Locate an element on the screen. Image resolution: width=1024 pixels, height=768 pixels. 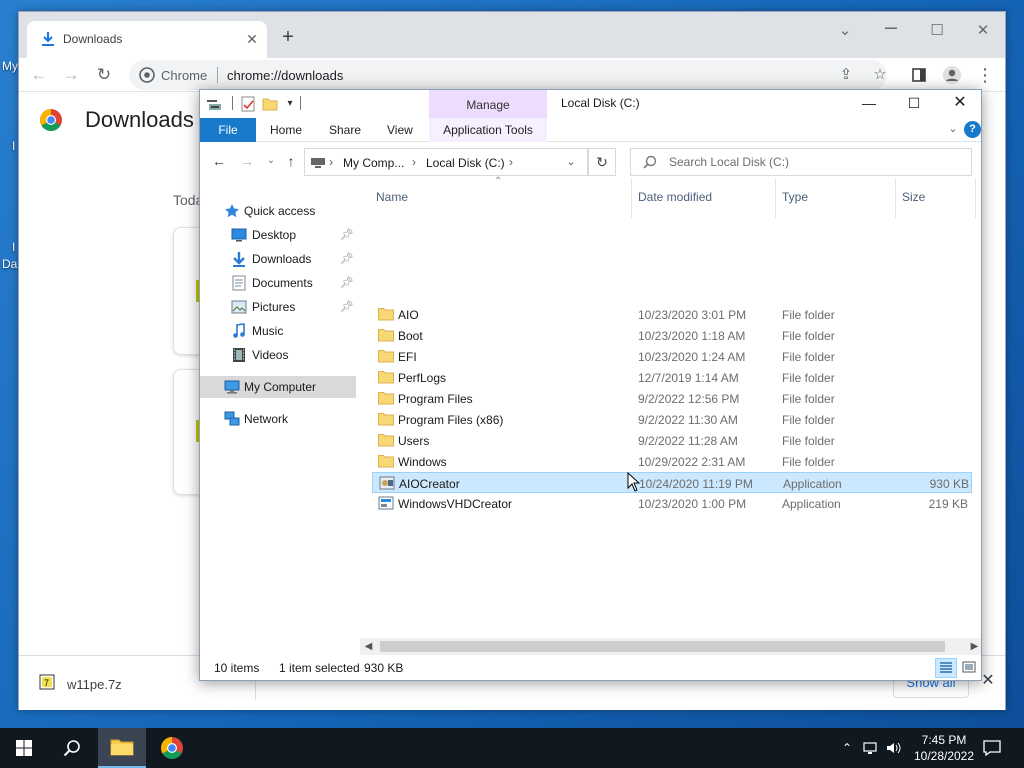
star-icon: ☆ is located at coordinates (880, 75).